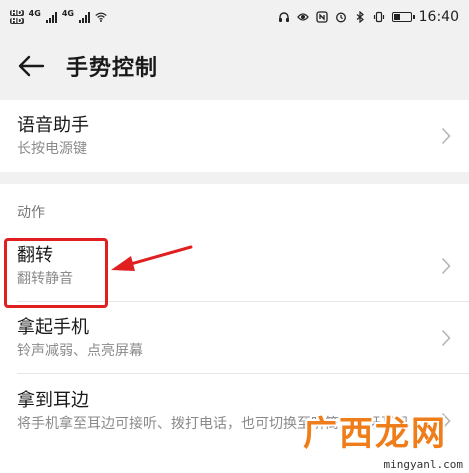 The image size is (469, 473). Describe the element at coordinates (152, 258) in the screenshot. I see `annotation-arrow-icon` at that location.